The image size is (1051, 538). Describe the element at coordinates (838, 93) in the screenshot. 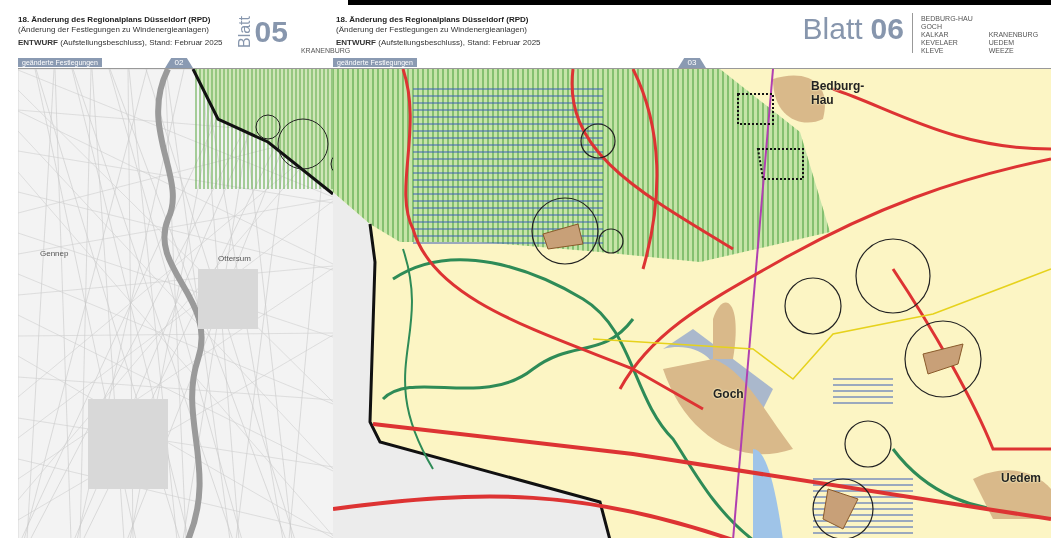

I see `place-label: Bedburg-Hau` at that location.